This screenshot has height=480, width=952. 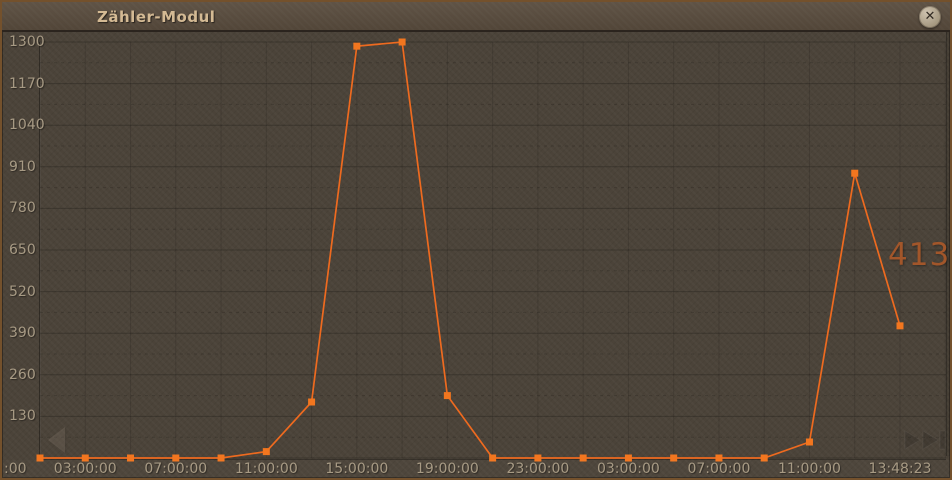 What do you see at coordinates (22, 333) in the screenshot?
I see `y-tick-label: 390` at bounding box center [22, 333].